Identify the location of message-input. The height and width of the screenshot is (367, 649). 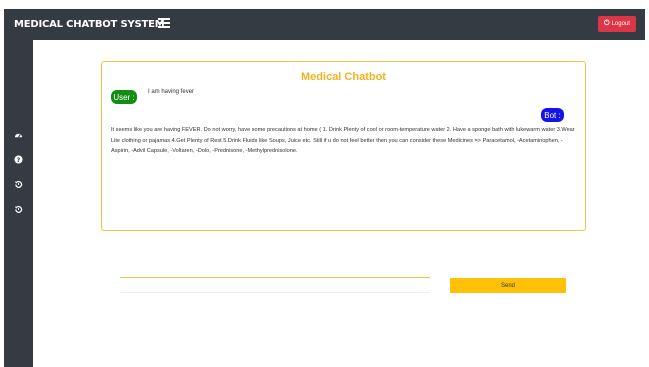
(275, 285).